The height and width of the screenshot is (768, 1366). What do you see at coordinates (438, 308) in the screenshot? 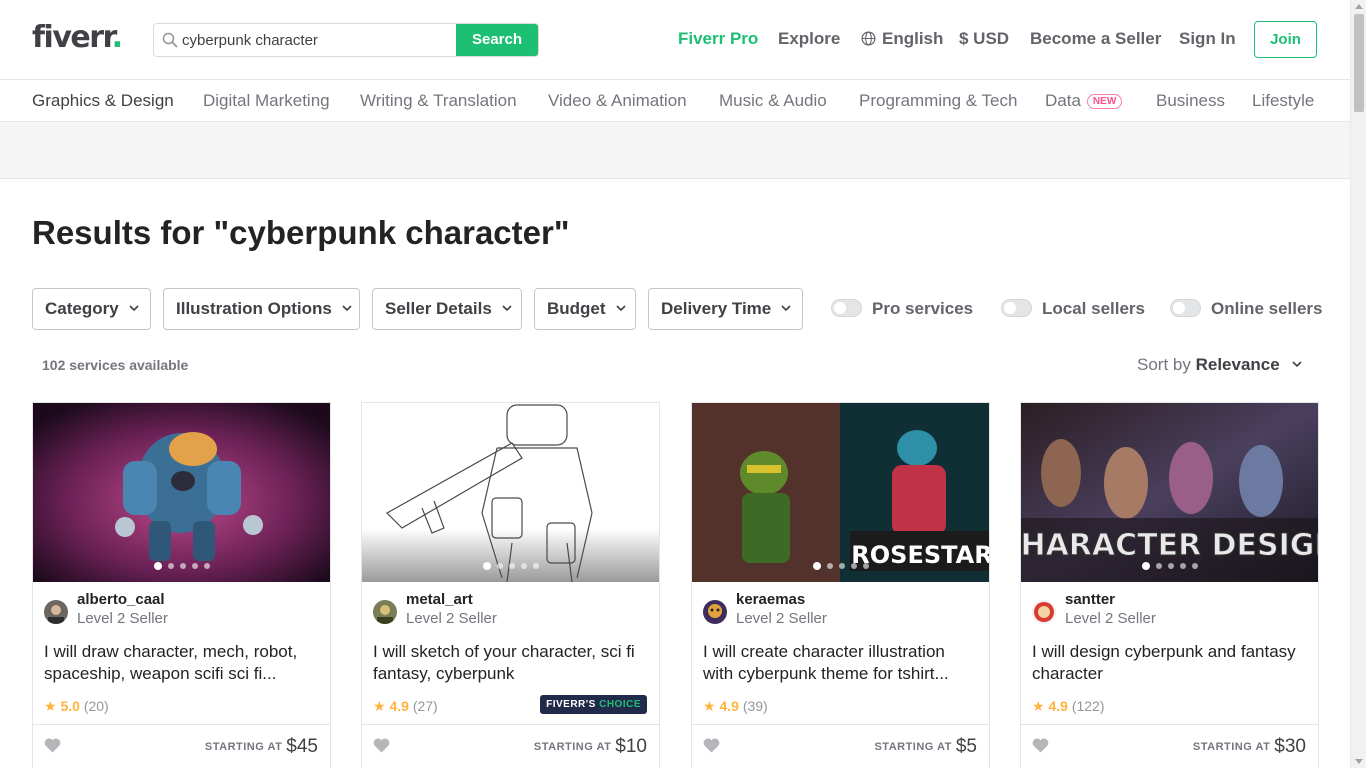
I see `filter-seller-details-label: Seller Details` at bounding box center [438, 308].